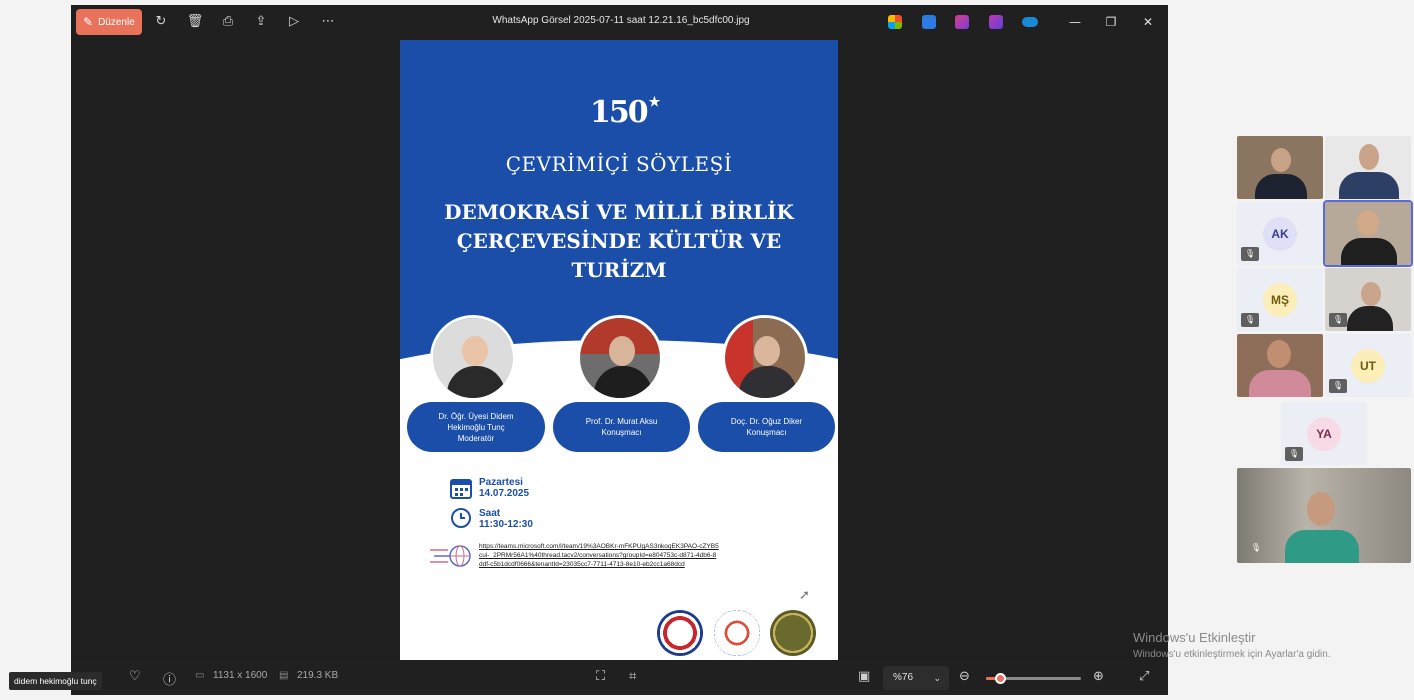  Describe the element at coordinates (1075, 22) in the screenshot. I see `minimize-icon: —` at that location.